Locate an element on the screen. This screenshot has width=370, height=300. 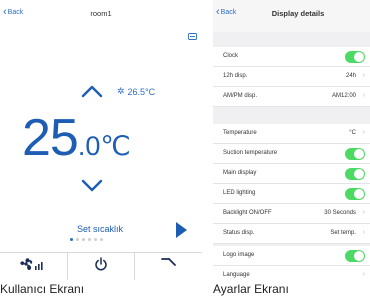
bottom-bar is located at coordinates (101, 266).